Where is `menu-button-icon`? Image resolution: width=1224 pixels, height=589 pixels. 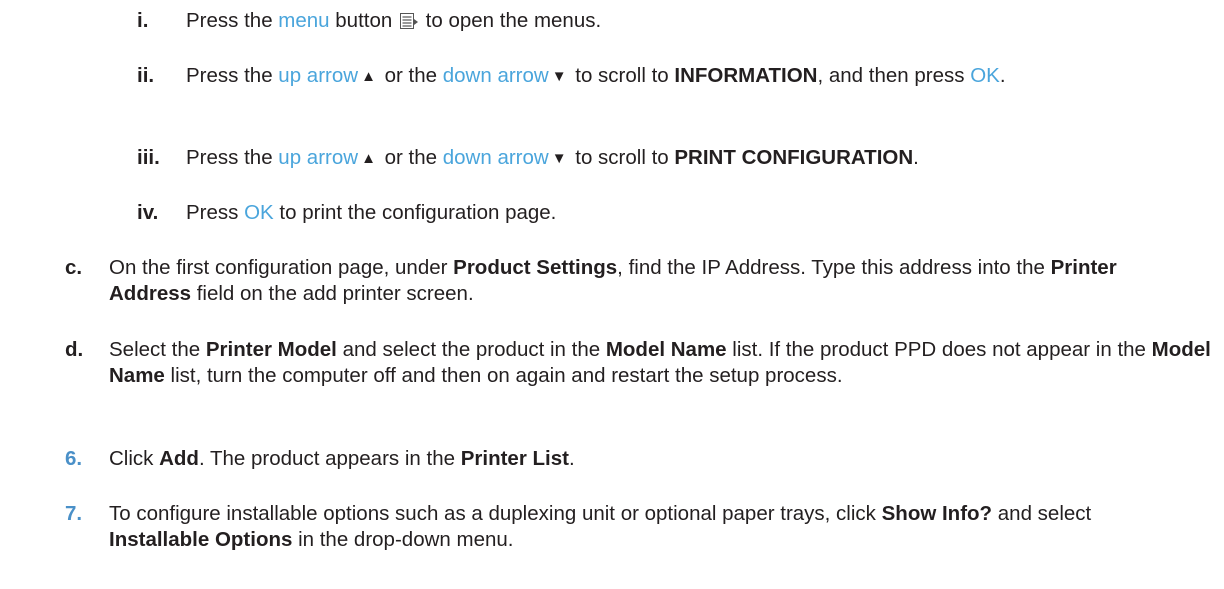 menu-button-icon is located at coordinates (408, 19).